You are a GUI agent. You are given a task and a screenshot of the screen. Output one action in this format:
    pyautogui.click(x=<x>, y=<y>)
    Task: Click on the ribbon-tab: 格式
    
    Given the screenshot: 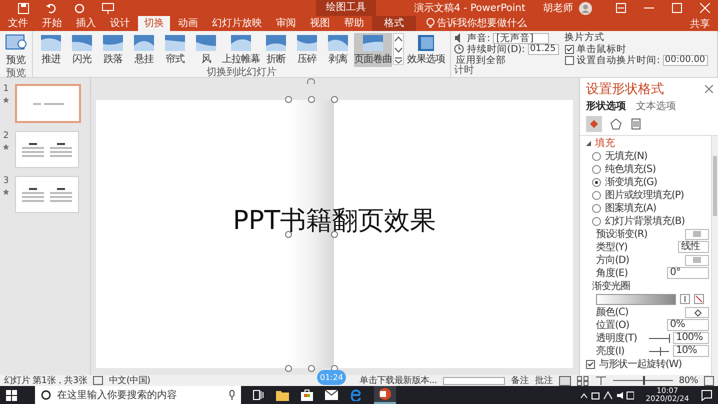 What is the action you would take?
    pyautogui.click(x=394, y=23)
    